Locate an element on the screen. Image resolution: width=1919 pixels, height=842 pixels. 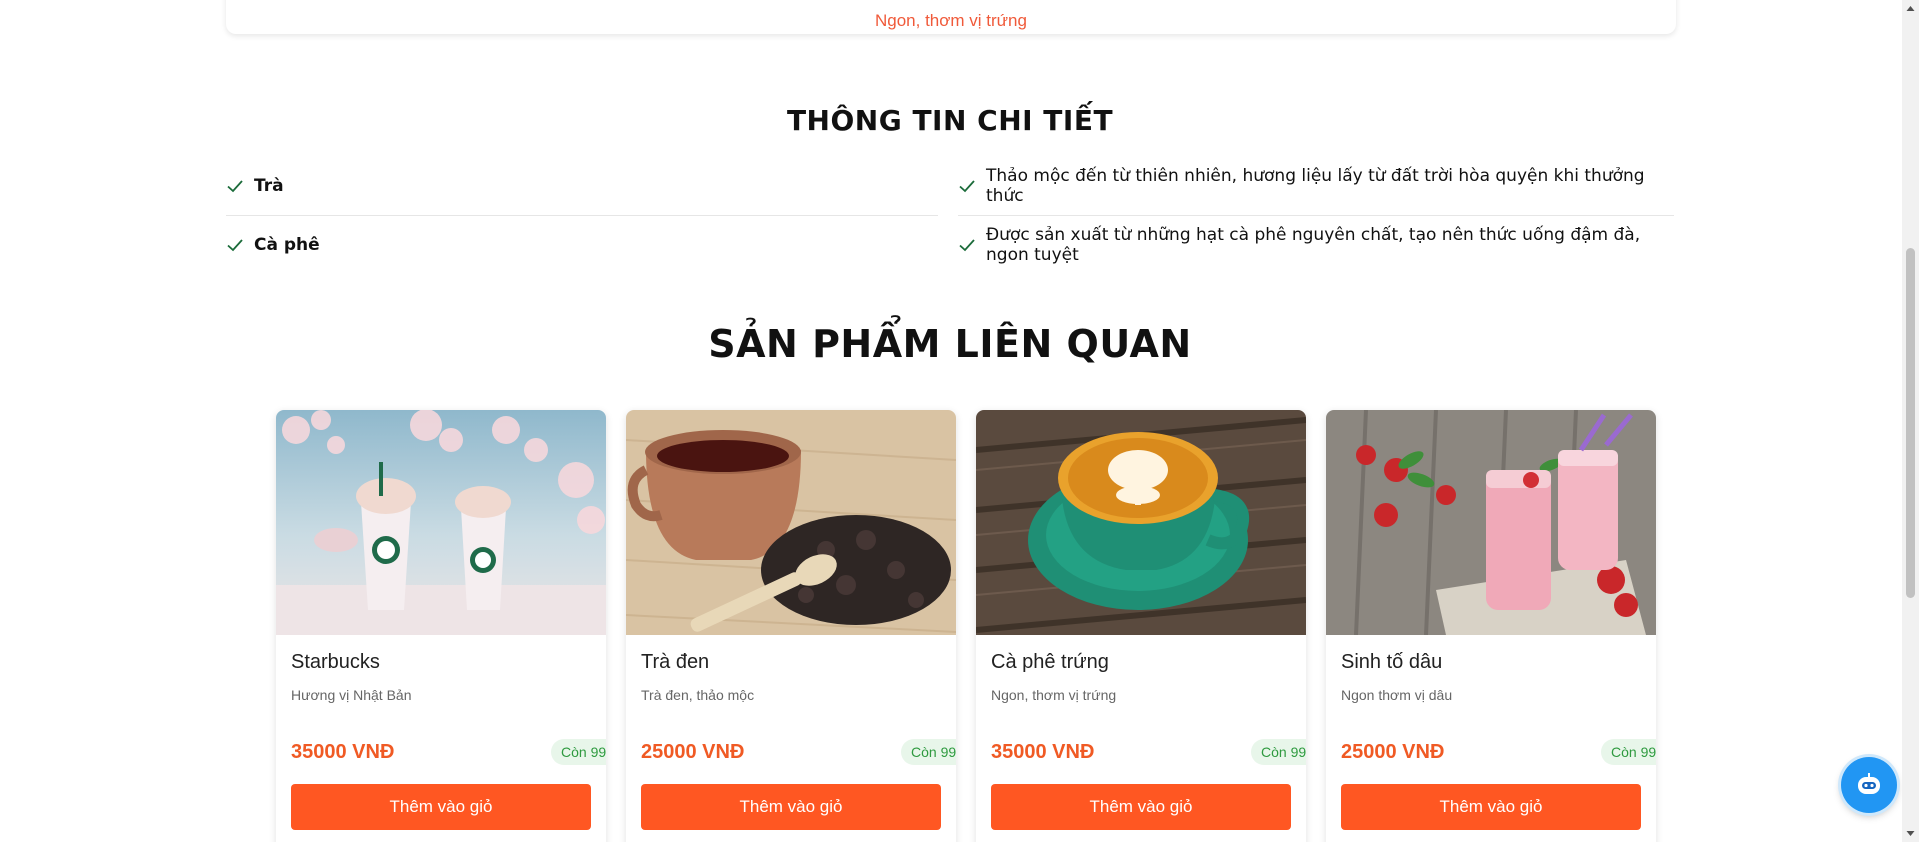
chatbot-icon is located at coordinates (1869, 783).